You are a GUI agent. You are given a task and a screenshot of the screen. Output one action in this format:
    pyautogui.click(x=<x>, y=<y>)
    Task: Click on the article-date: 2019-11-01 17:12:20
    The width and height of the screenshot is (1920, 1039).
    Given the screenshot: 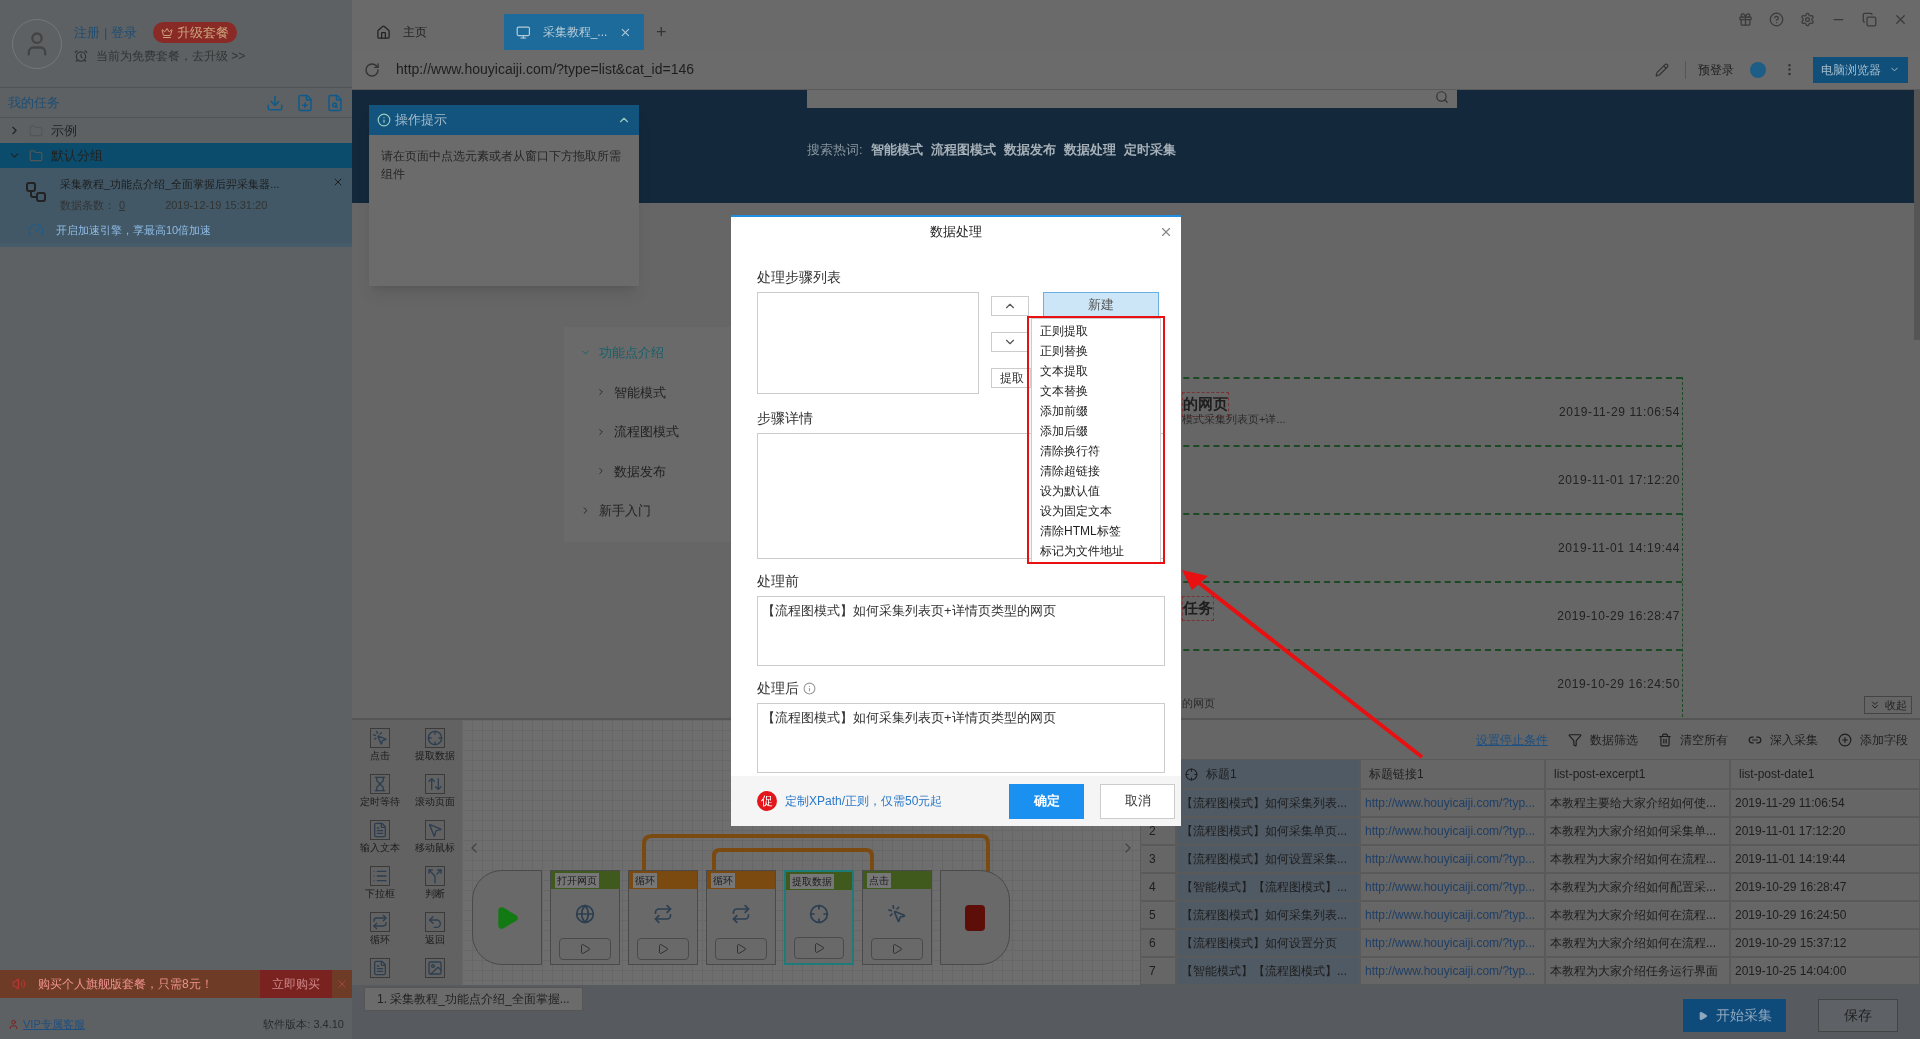 What is the action you would take?
    pyautogui.click(x=1619, y=480)
    